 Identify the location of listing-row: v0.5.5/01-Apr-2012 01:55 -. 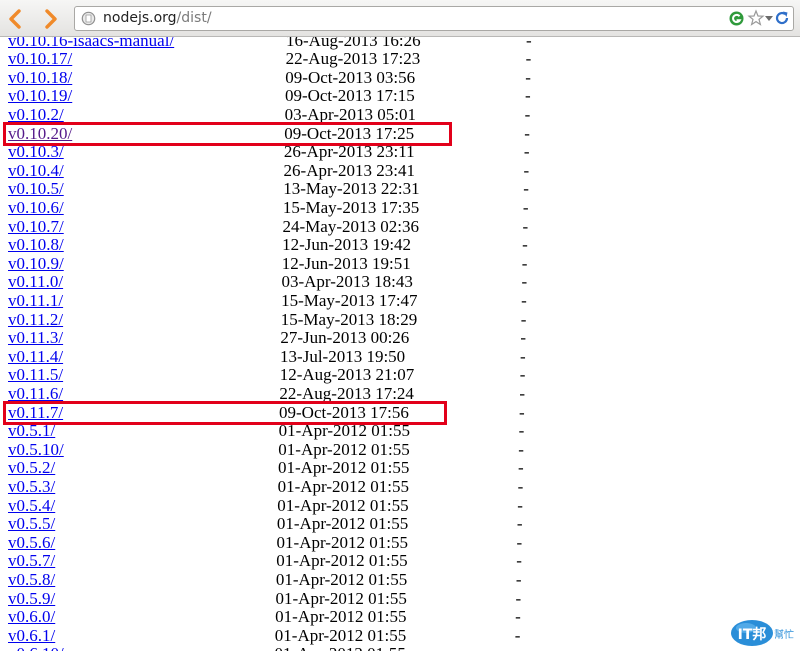
(400, 524).